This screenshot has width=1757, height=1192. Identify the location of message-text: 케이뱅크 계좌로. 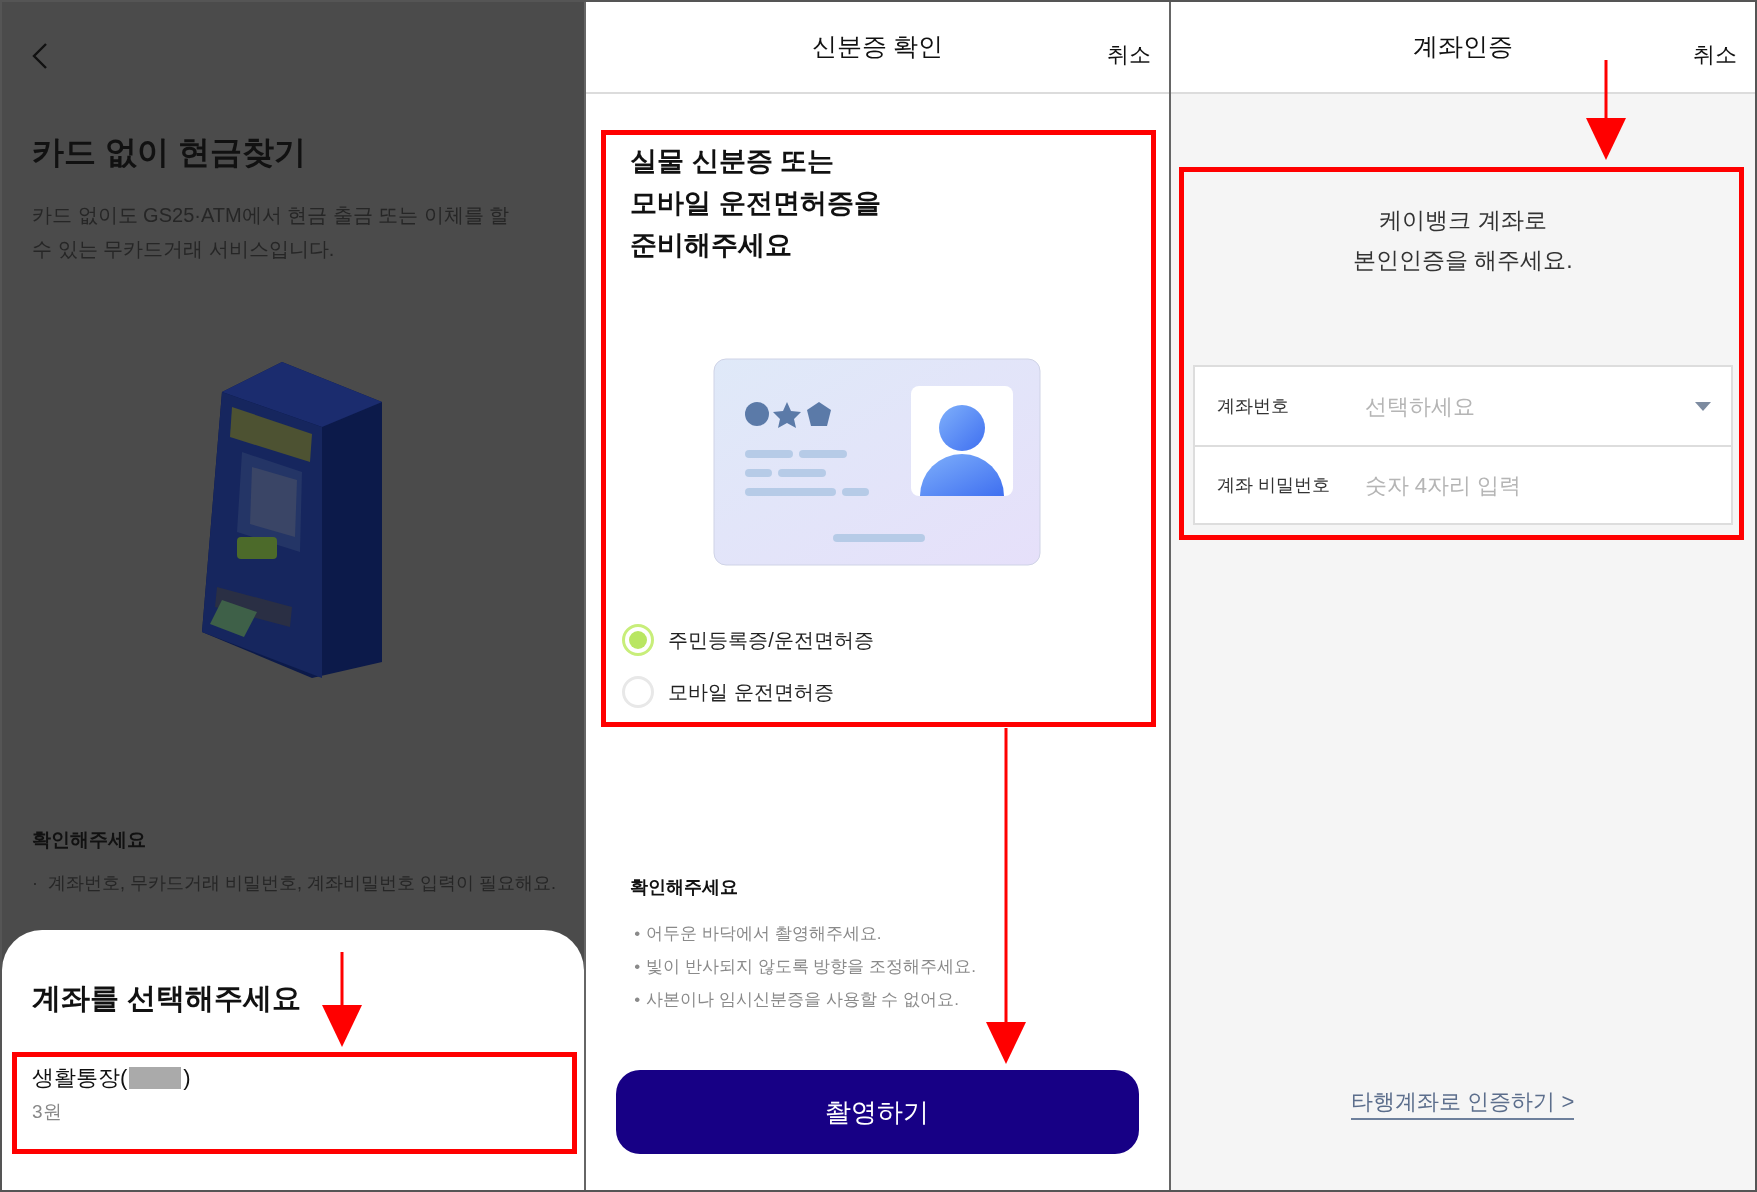
(1463, 220).